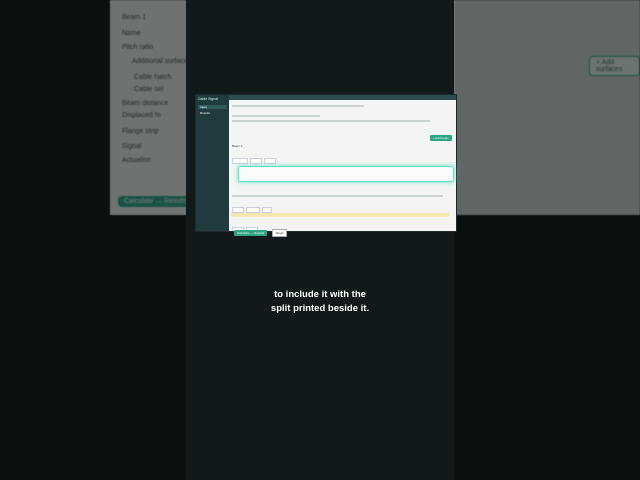 This screenshot has height=480, width=640. Describe the element at coordinates (137, 160) in the screenshot. I see `zoom-row-actuation: Actuation` at that location.